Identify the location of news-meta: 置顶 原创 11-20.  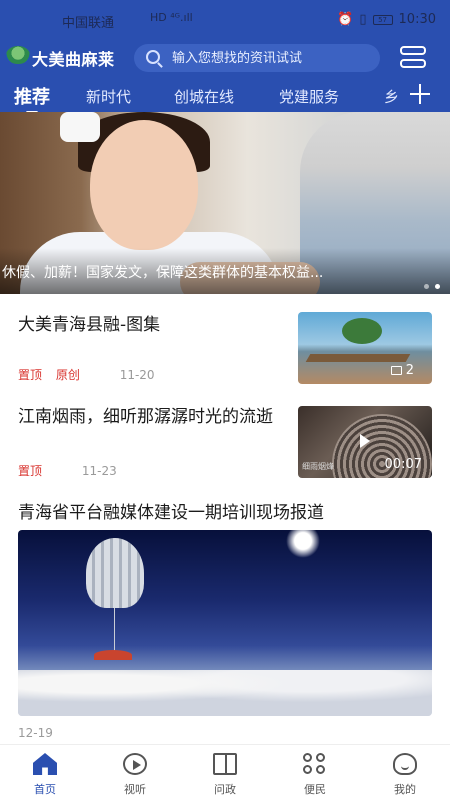
(86, 374).